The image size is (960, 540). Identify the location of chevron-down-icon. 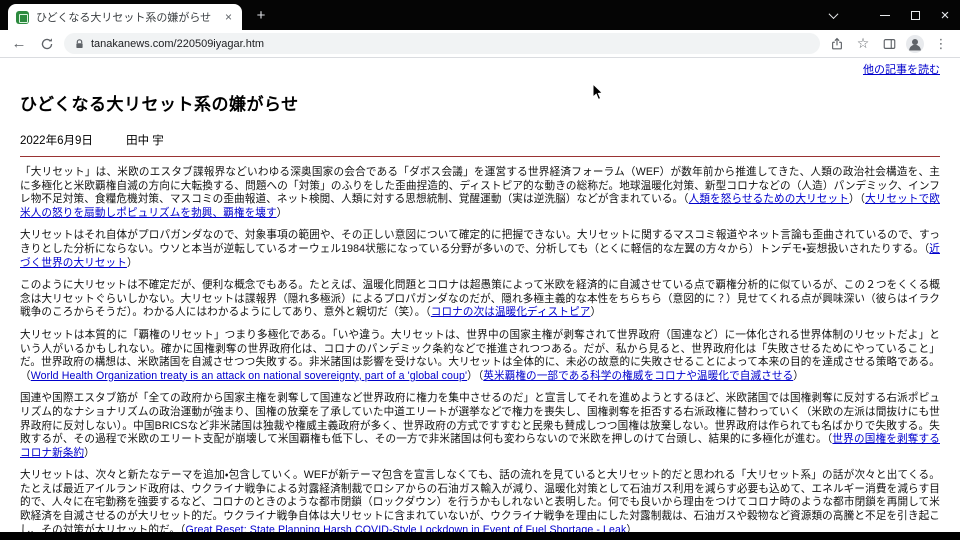
(833, 13).